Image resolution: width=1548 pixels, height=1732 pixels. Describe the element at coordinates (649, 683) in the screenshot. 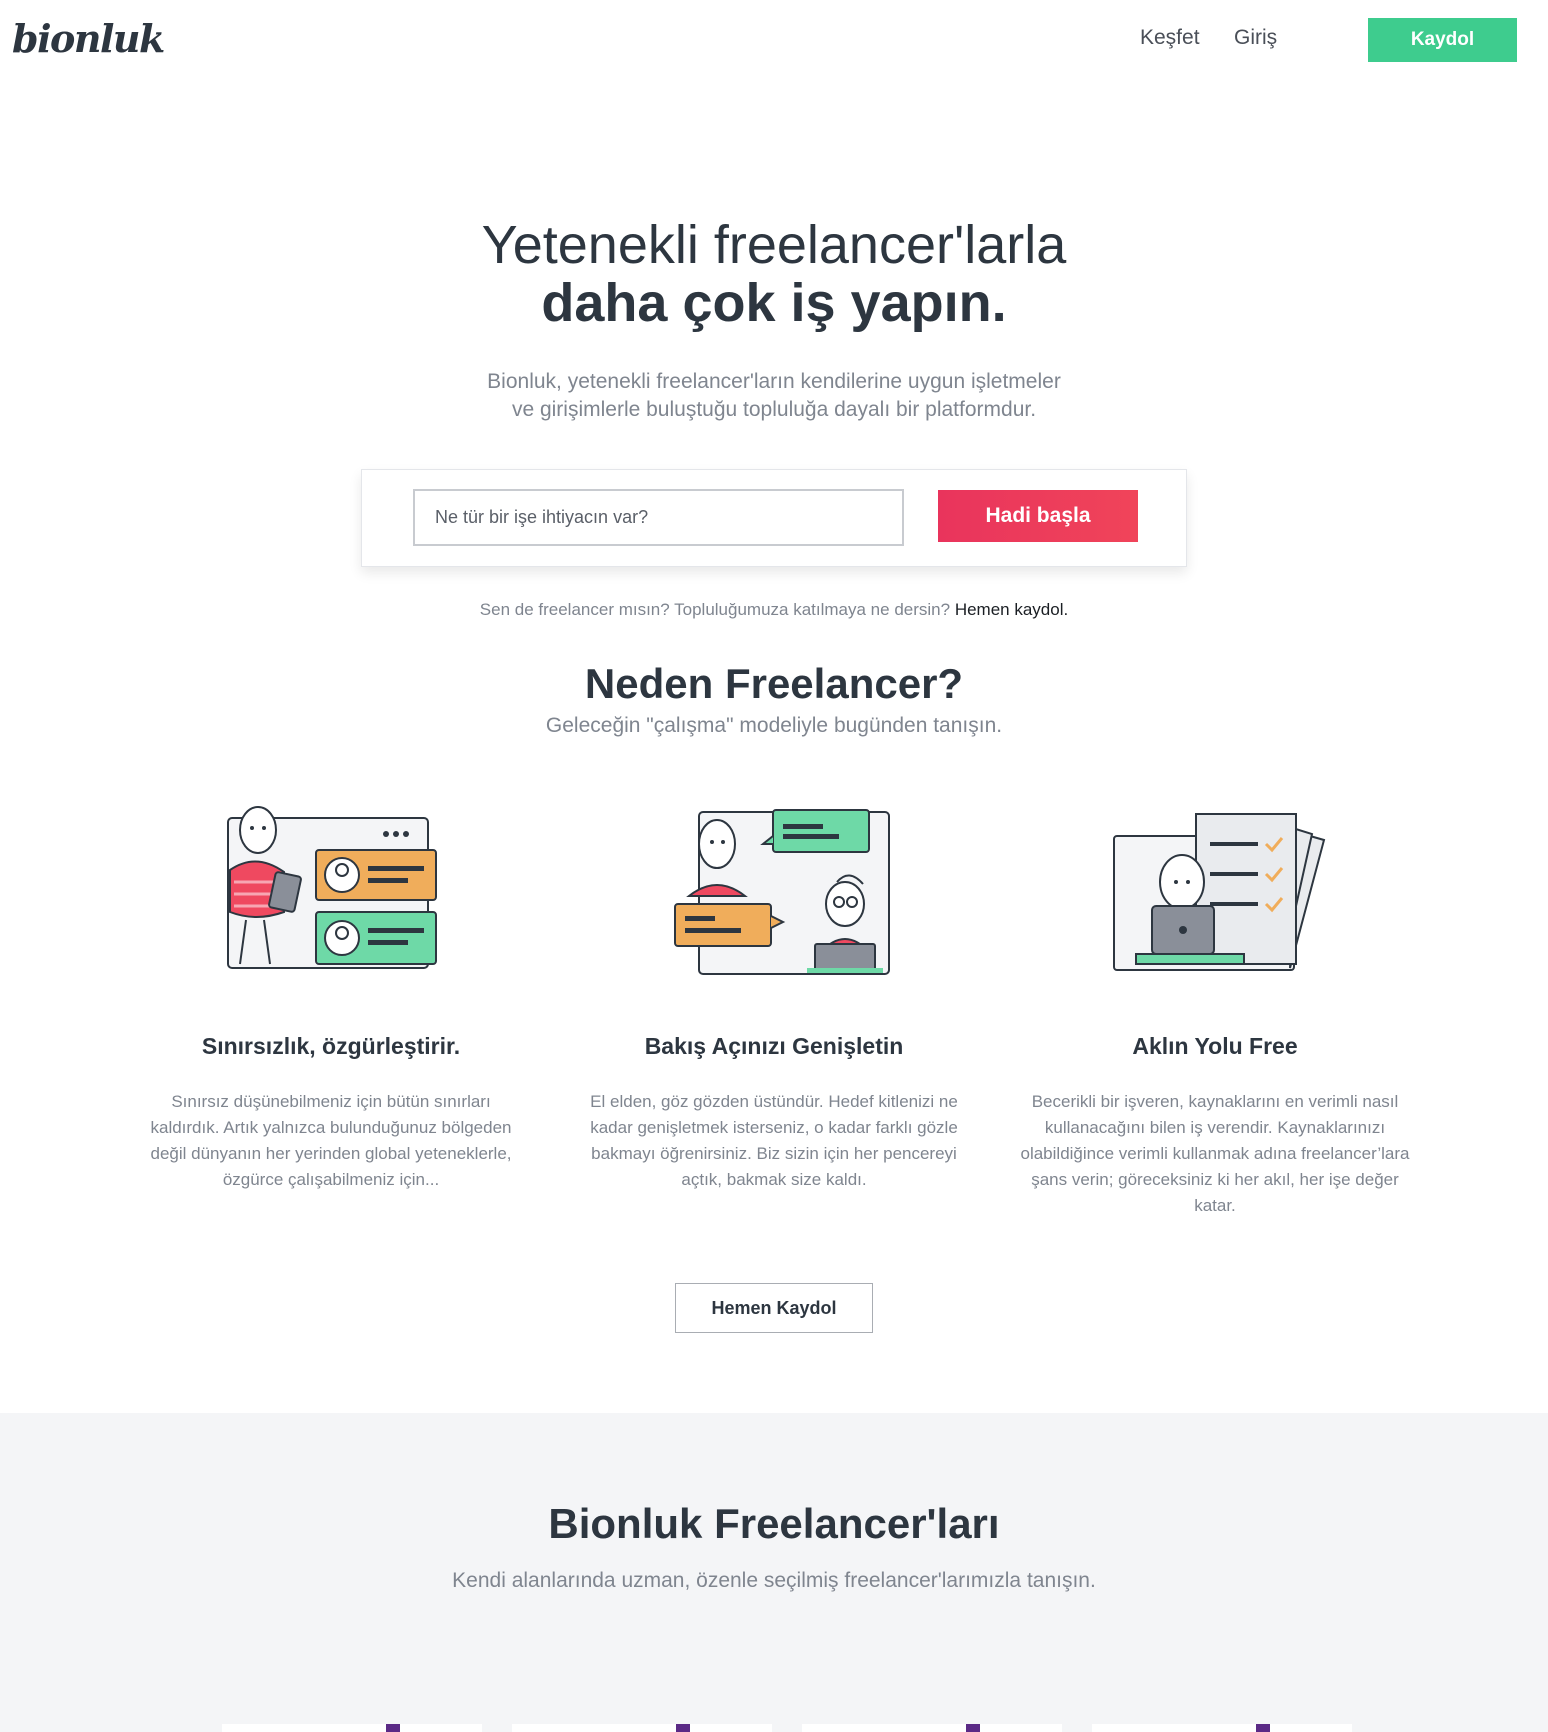

I see `why-title-regular: Neden` at that location.